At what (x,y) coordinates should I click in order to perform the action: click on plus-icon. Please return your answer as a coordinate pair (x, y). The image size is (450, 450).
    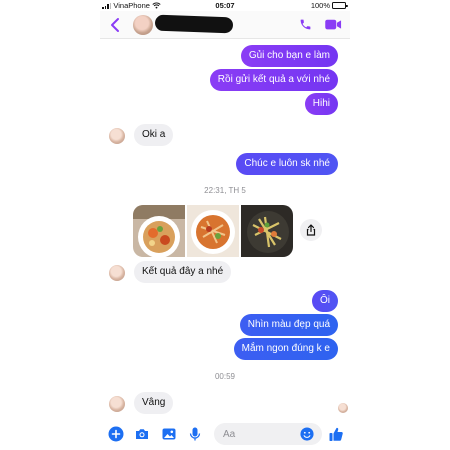
    Looking at the image, I should click on (116, 434).